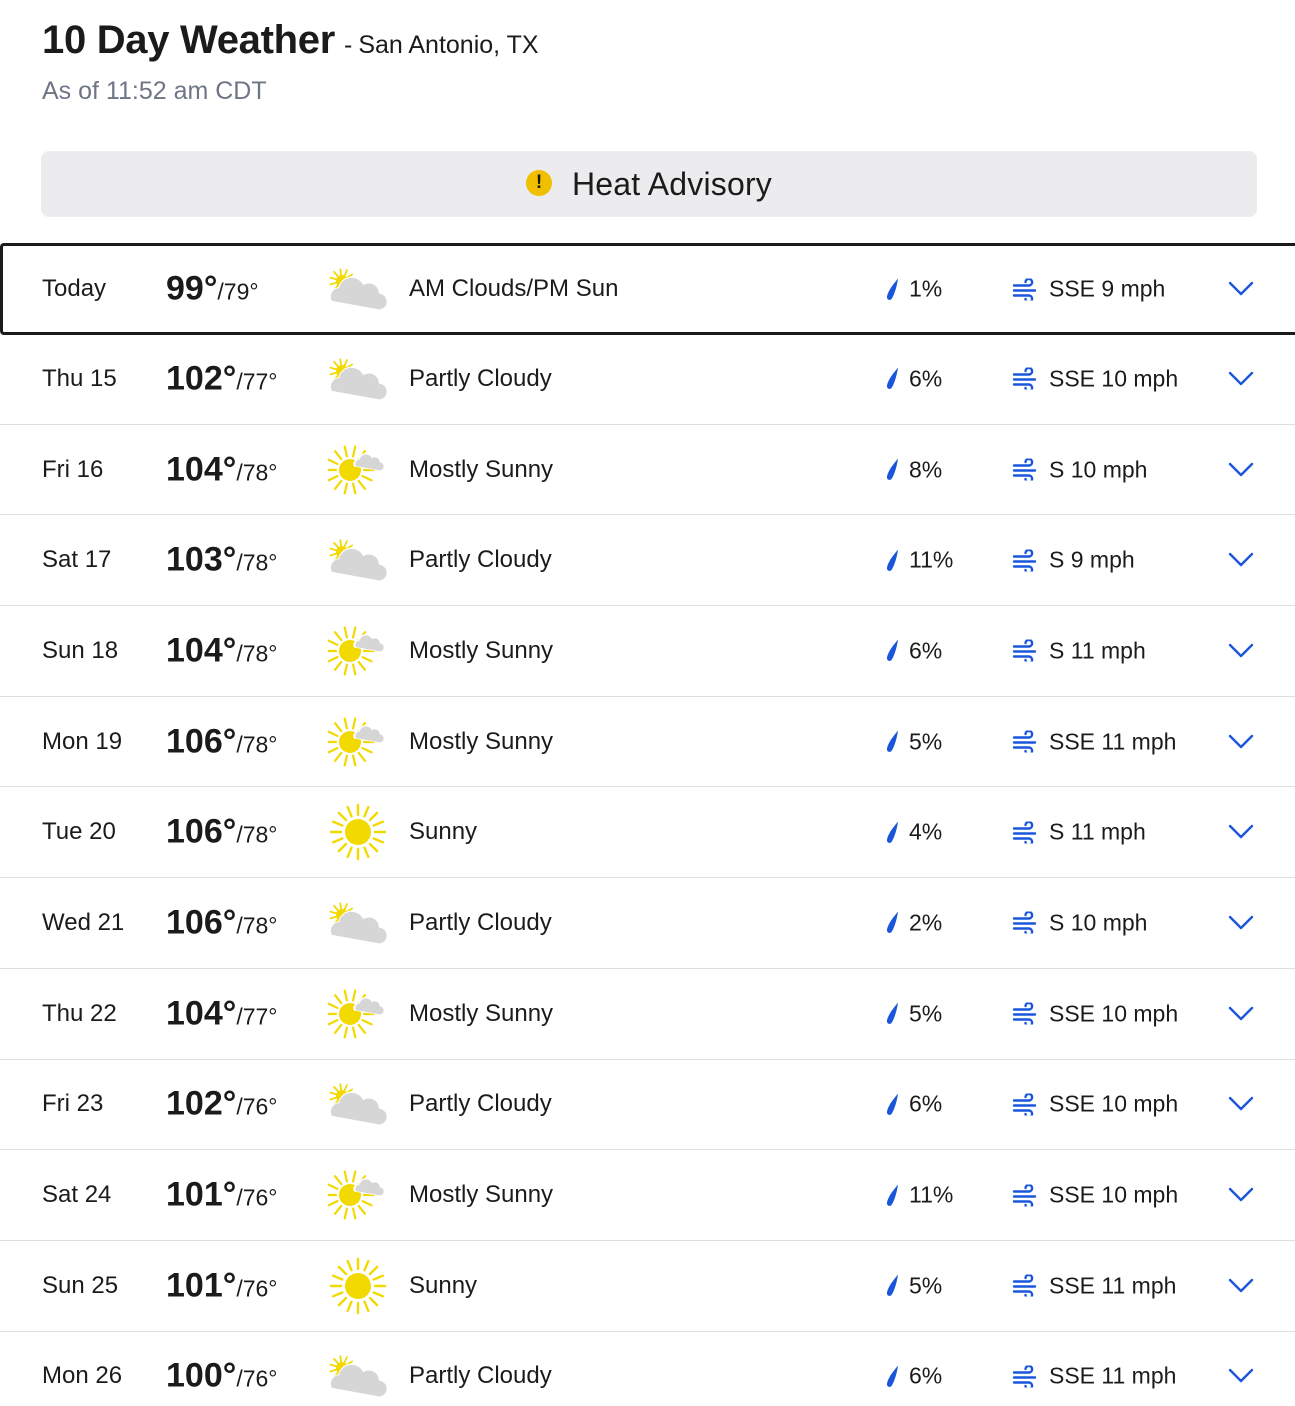 The image size is (1295, 1406). What do you see at coordinates (926, 650) in the screenshot?
I see `precipitation-chance: 6%` at bounding box center [926, 650].